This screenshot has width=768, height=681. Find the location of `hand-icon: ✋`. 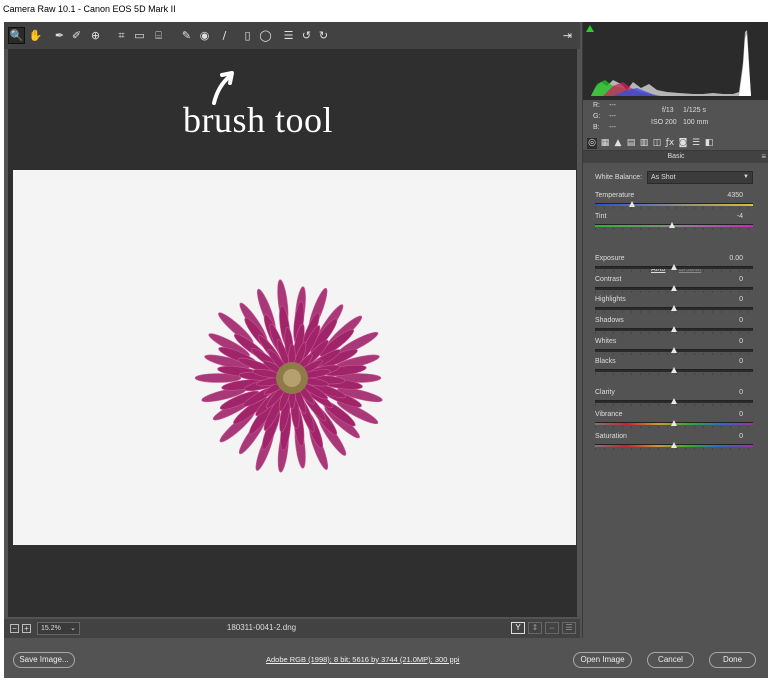

hand-icon: ✋ is located at coordinates (35, 35).